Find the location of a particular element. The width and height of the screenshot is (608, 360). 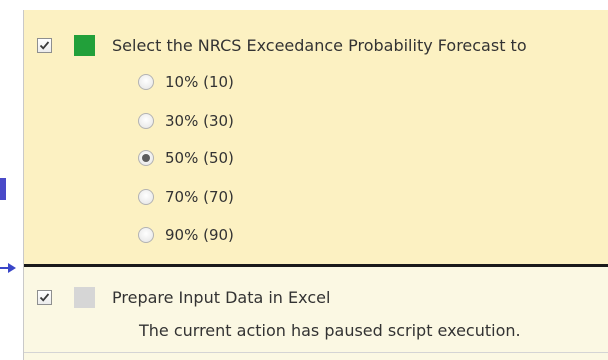

radio-option-90: 90% (90) is located at coordinates (186, 235).